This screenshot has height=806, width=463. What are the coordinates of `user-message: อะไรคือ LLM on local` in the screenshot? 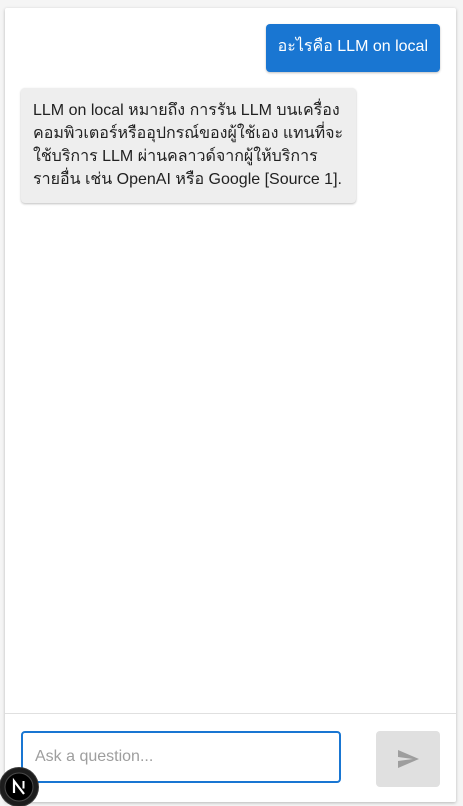 It's located at (352, 48).